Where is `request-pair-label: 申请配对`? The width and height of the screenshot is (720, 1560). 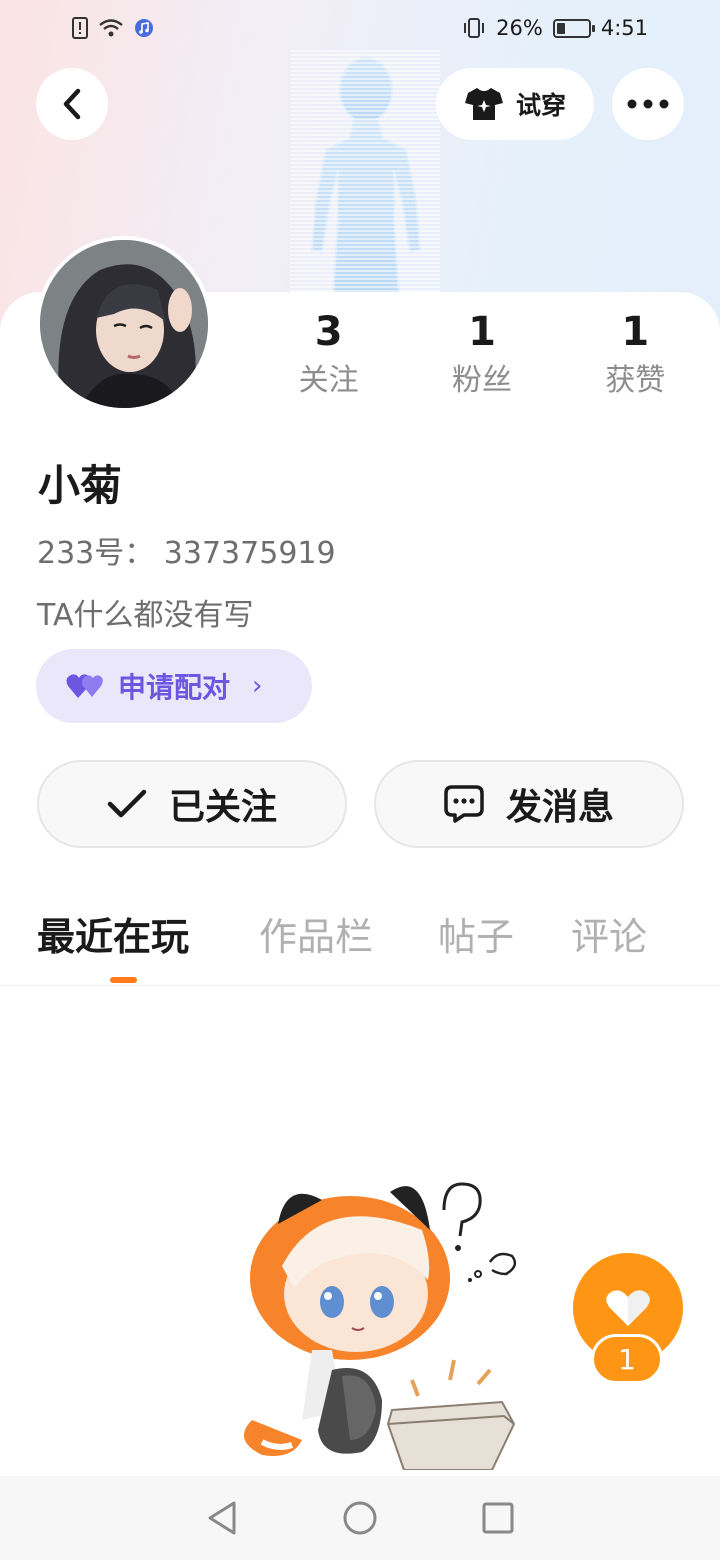 request-pair-label: 申请配对 is located at coordinates (174, 687).